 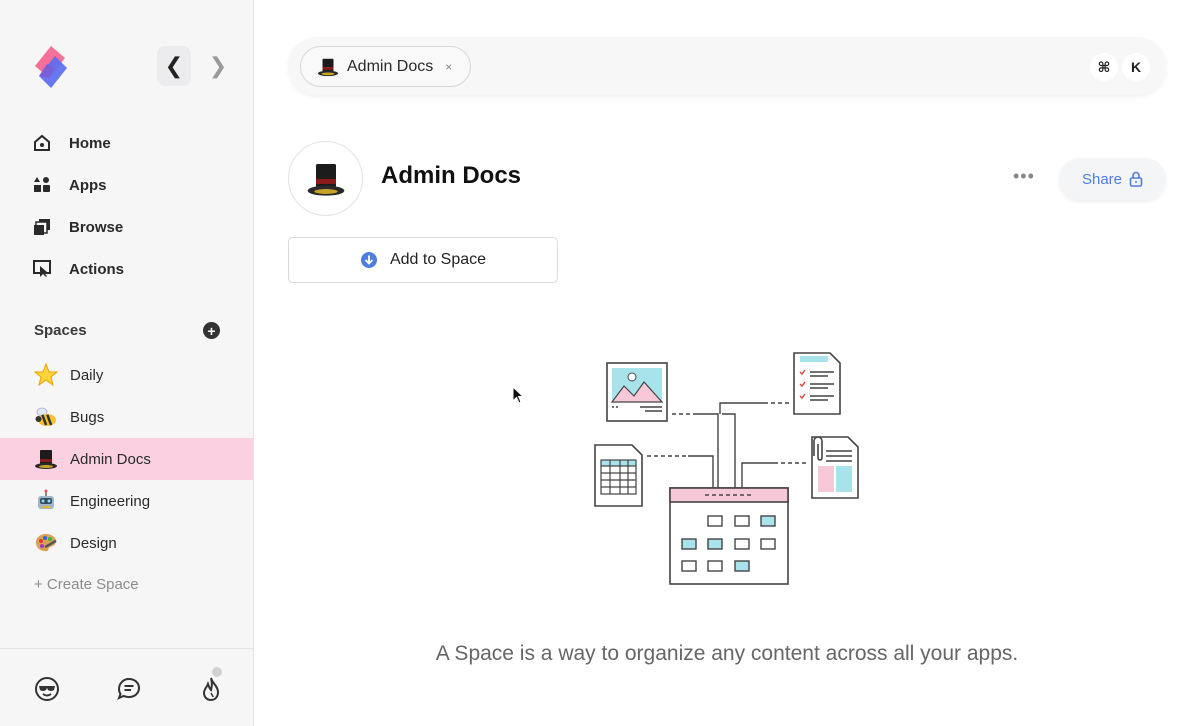 What do you see at coordinates (1120, 67) in the screenshot?
I see `keyboard-shortcut: ⌘ K` at bounding box center [1120, 67].